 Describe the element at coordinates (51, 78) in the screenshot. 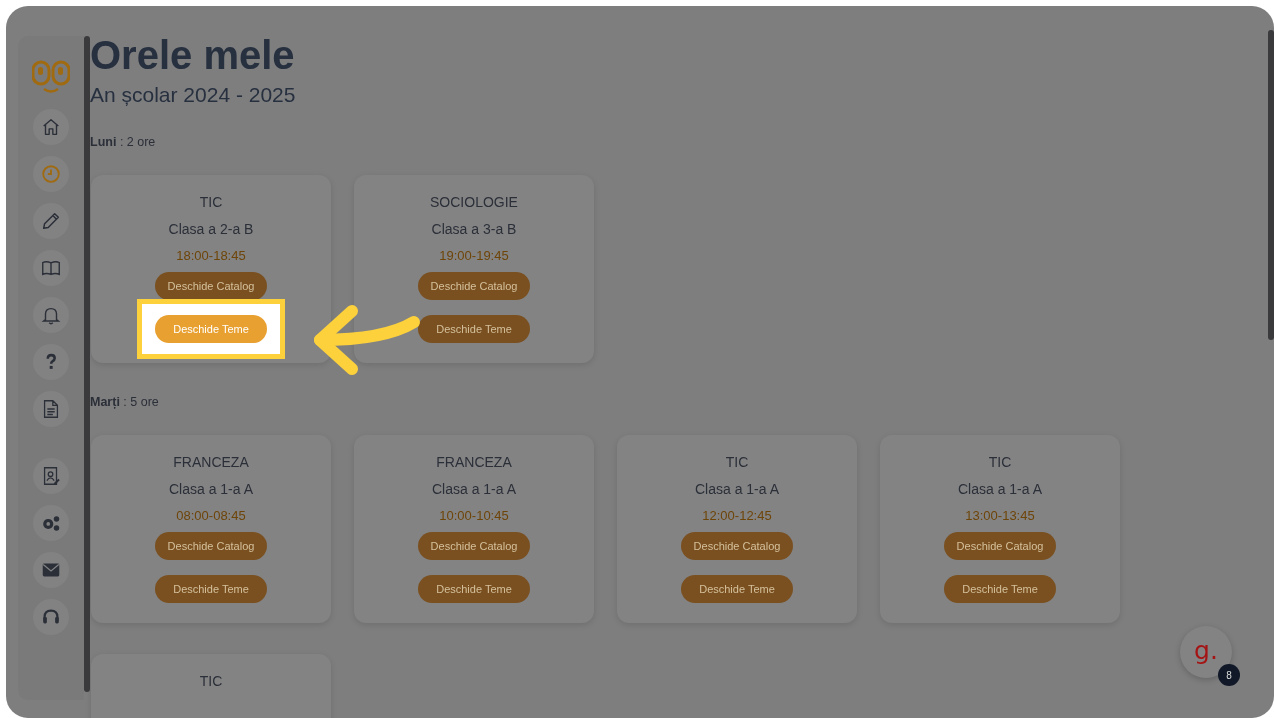

I see `logo-icon` at that location.